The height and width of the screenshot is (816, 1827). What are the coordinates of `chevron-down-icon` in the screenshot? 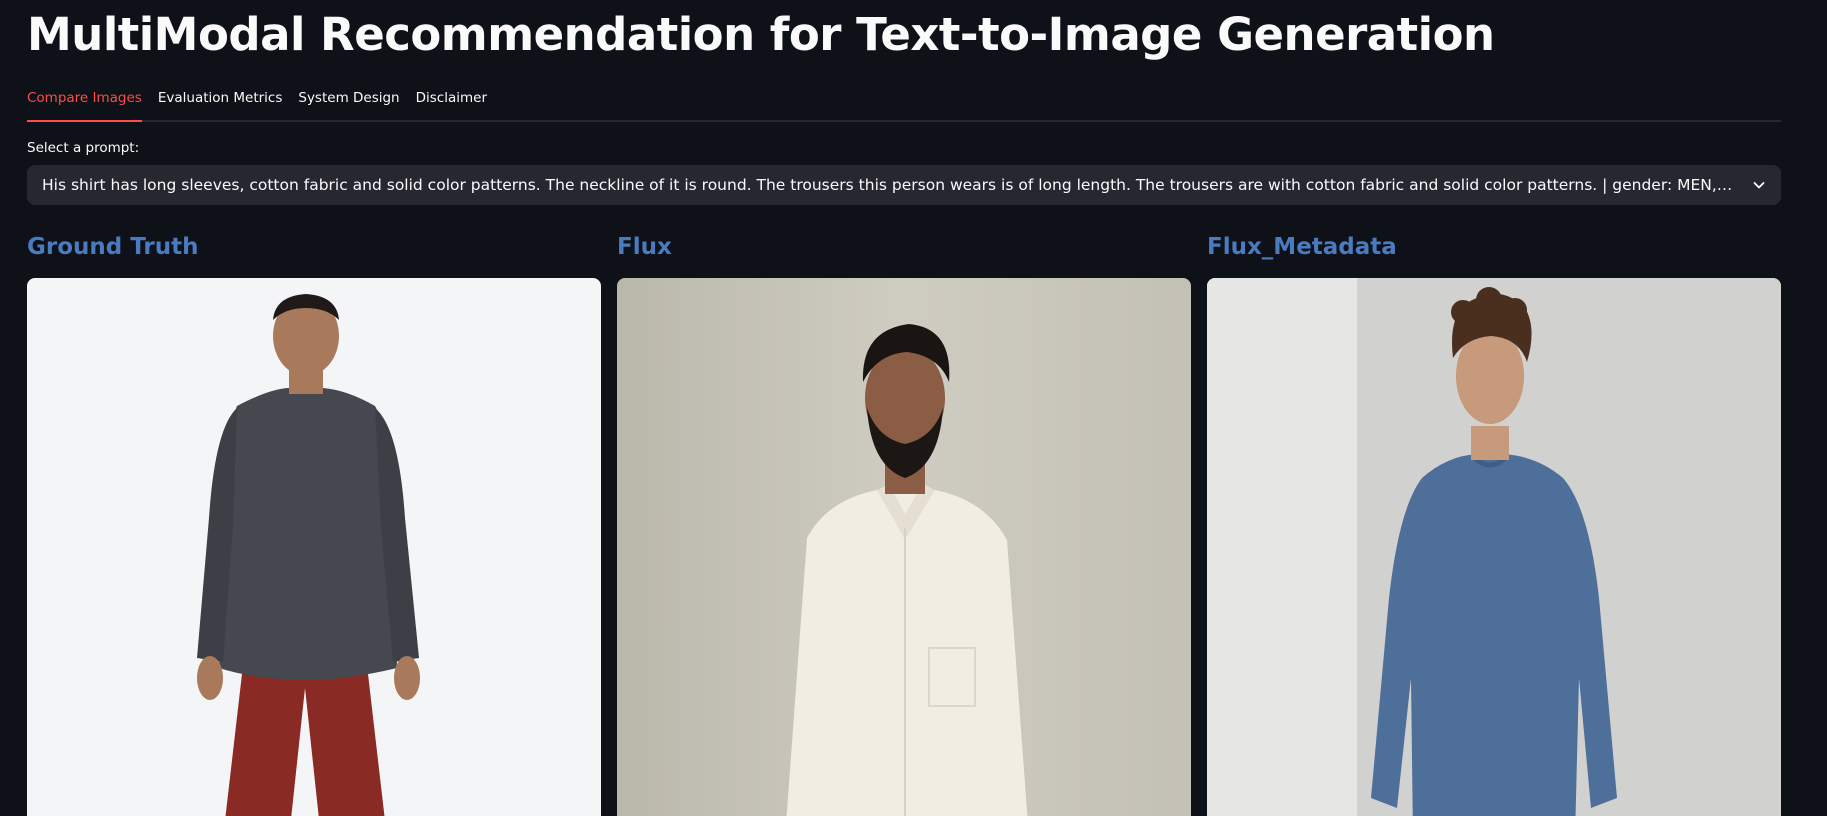 It's located at (1759, 185).